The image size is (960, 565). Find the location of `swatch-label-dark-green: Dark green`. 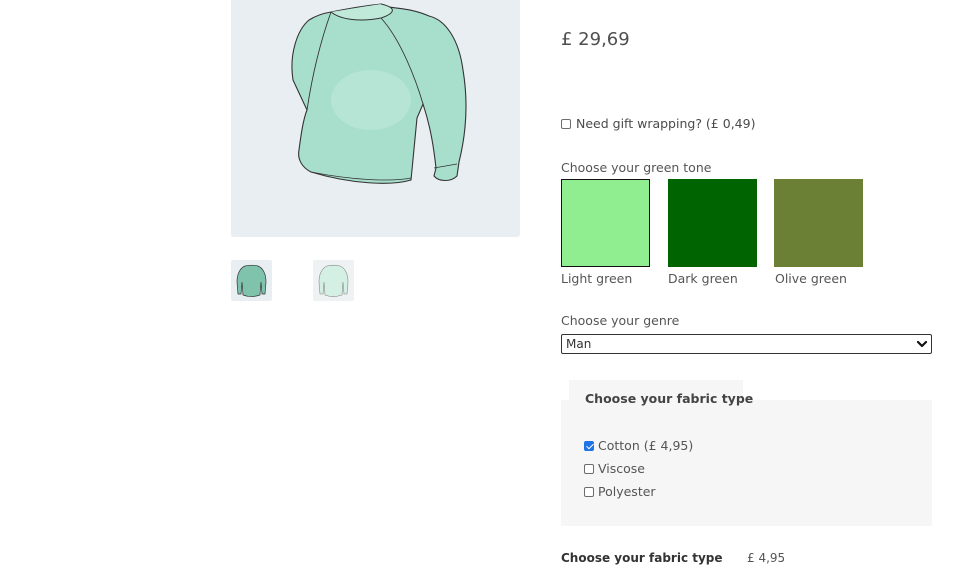

swatch-label-dark-green: Dark green is located at coordinates (703, 278).